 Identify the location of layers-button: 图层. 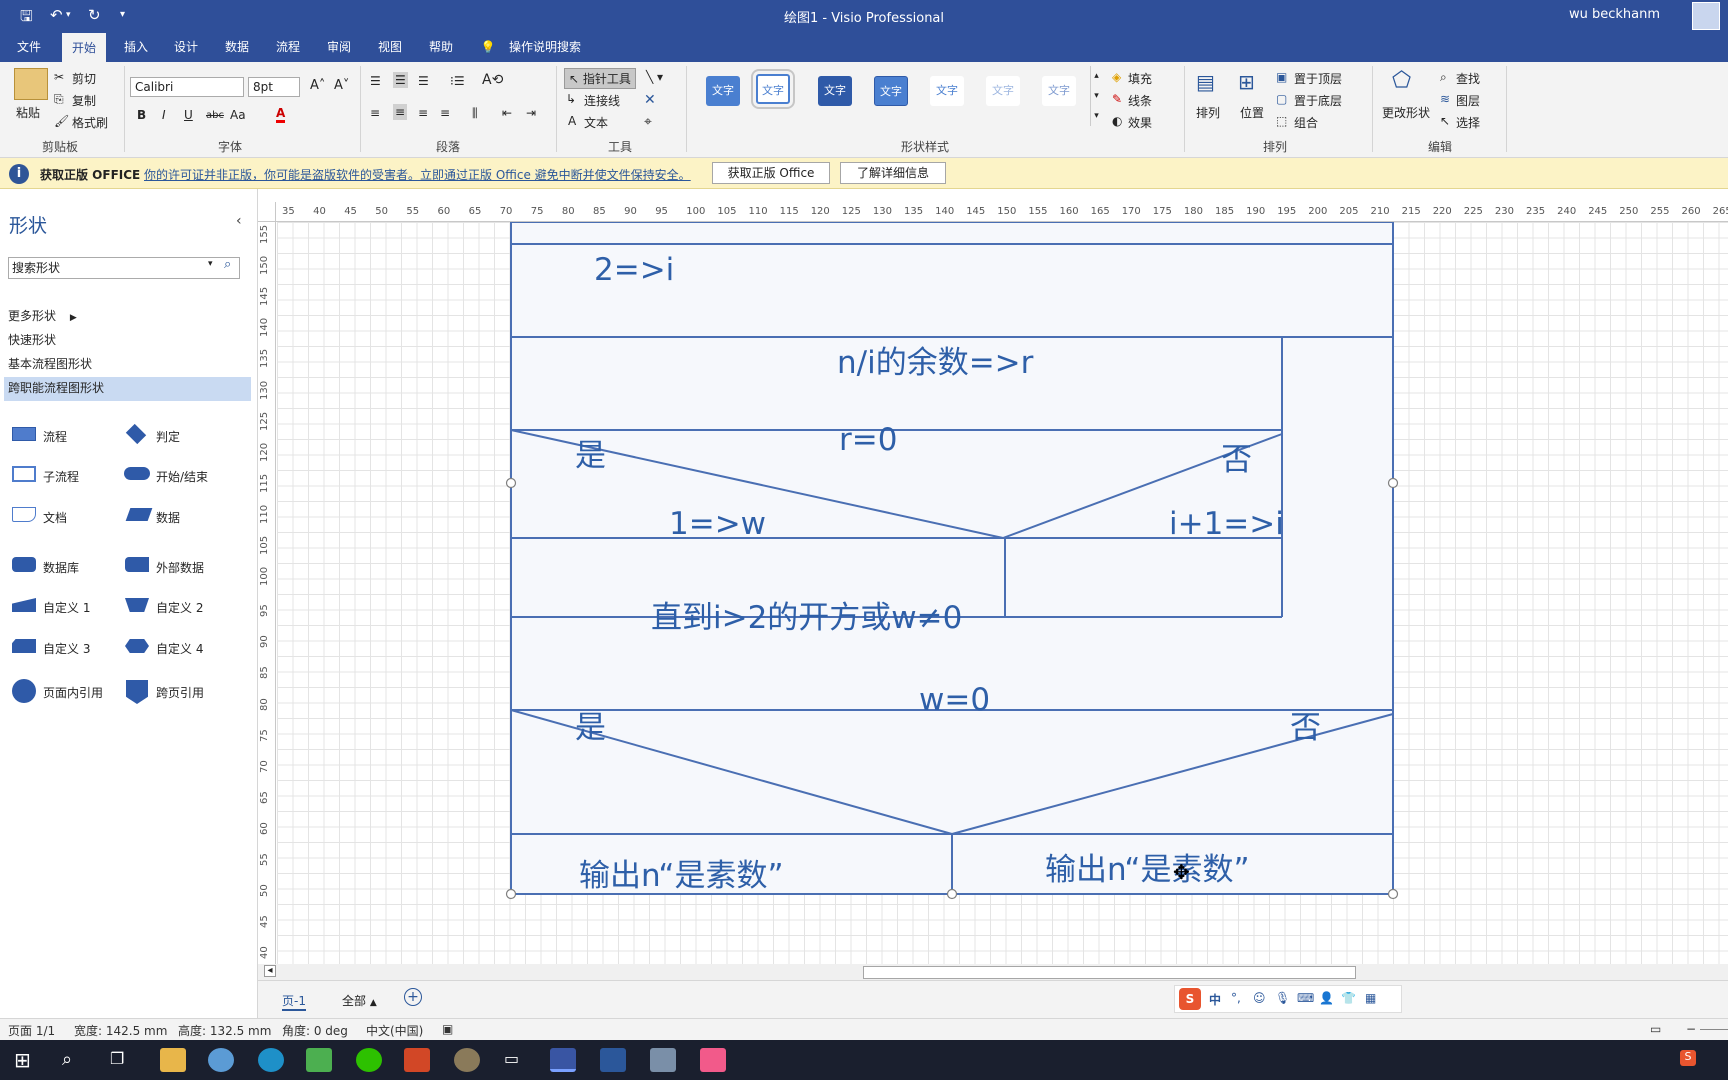
(1468, 100).